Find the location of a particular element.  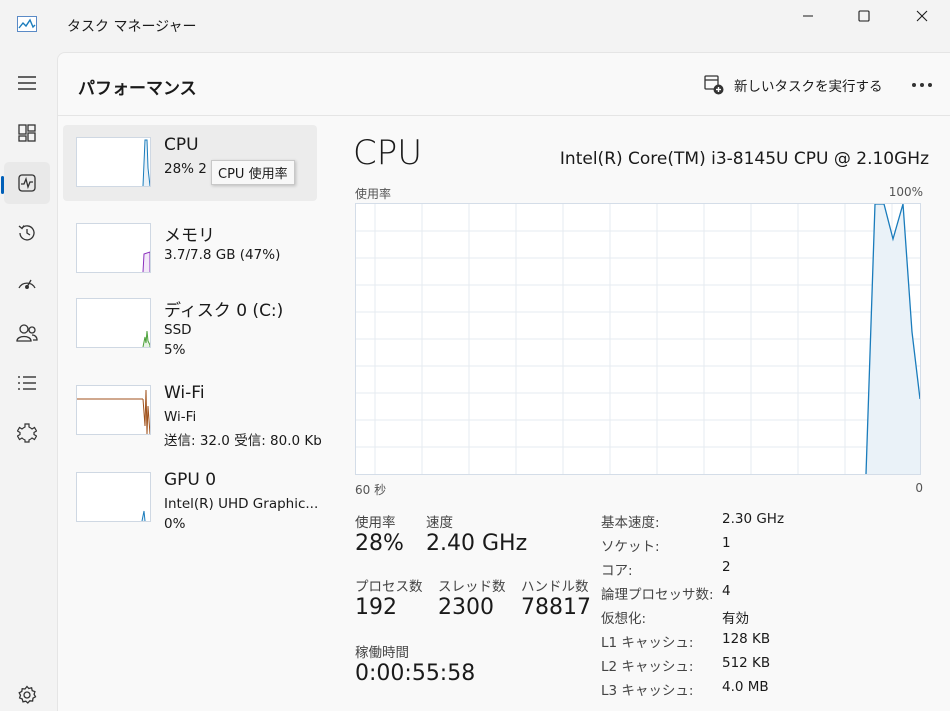

device-detail-2: 0% is located at coordinates (175, 524).